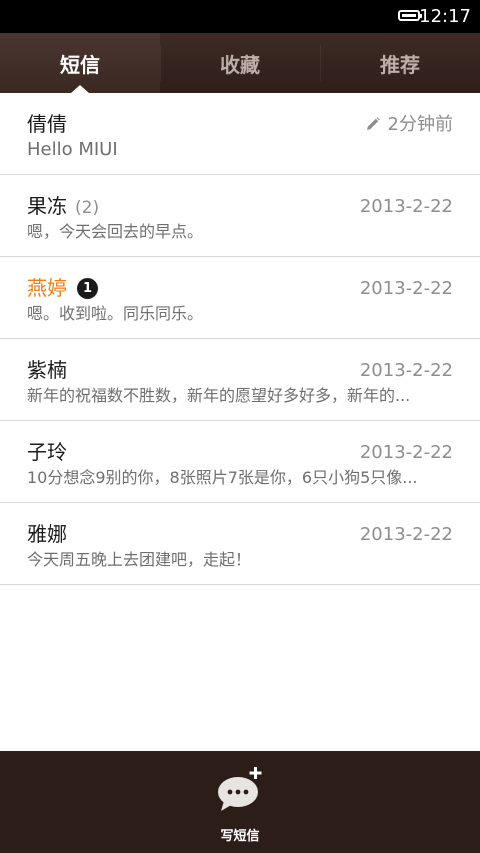  What do you see at coordinates (72, 149) in the screenshot?
I see `message-preview: Hello MIUI` at bounding box center [72, 149].